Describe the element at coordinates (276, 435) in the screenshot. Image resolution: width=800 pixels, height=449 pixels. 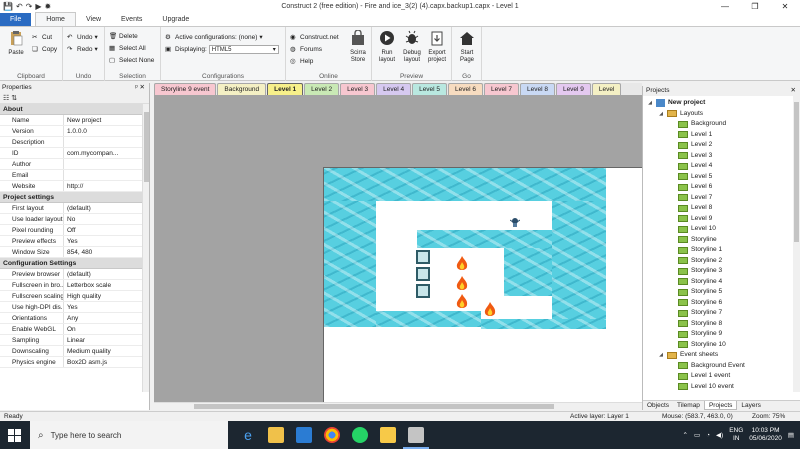
I see `store-icon` at that location.